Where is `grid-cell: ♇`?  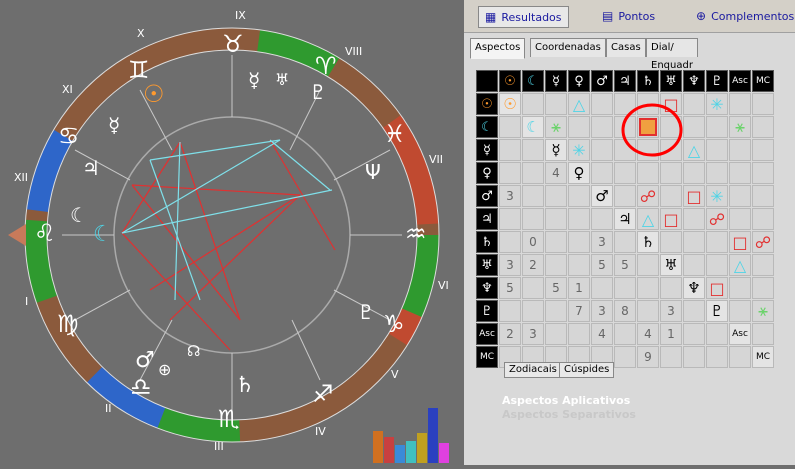 grid-cell: ♇ is located at coordinates (717, 311).